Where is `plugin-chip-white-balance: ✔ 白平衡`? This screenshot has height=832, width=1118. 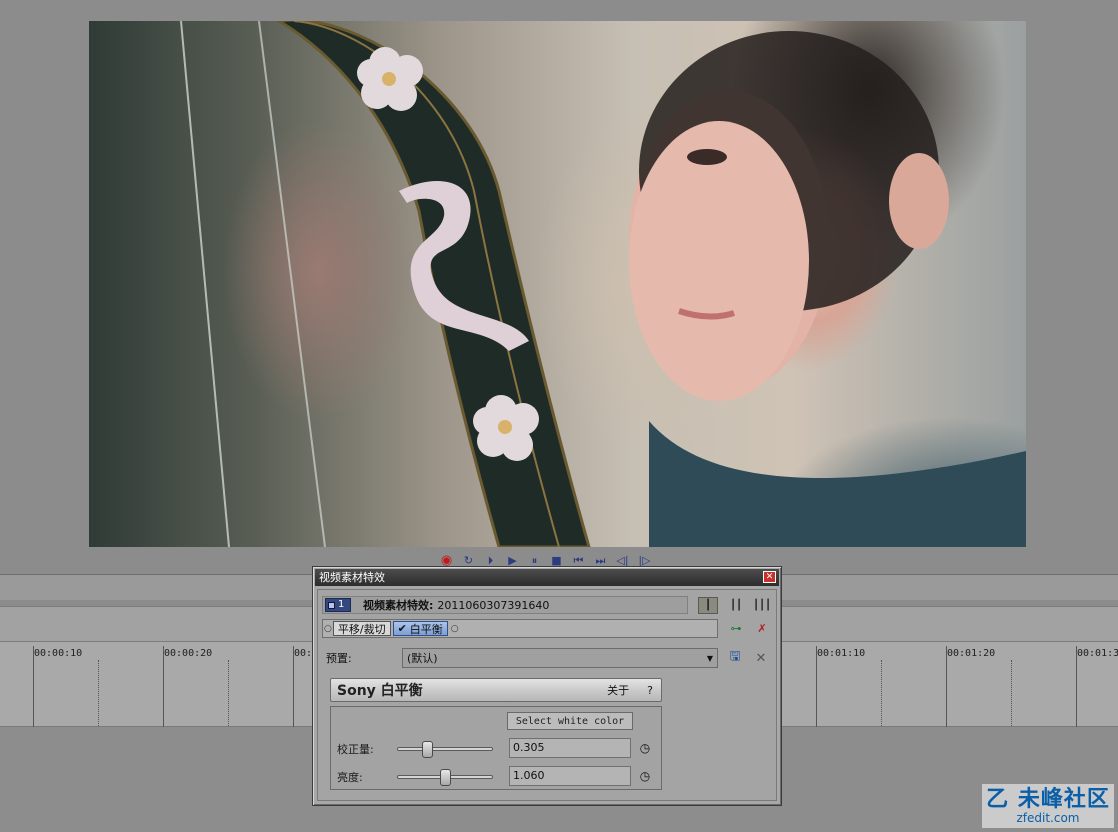
plugin-chip-white-balance: ✔ 白平衡 is located at coordinates (420, 628).